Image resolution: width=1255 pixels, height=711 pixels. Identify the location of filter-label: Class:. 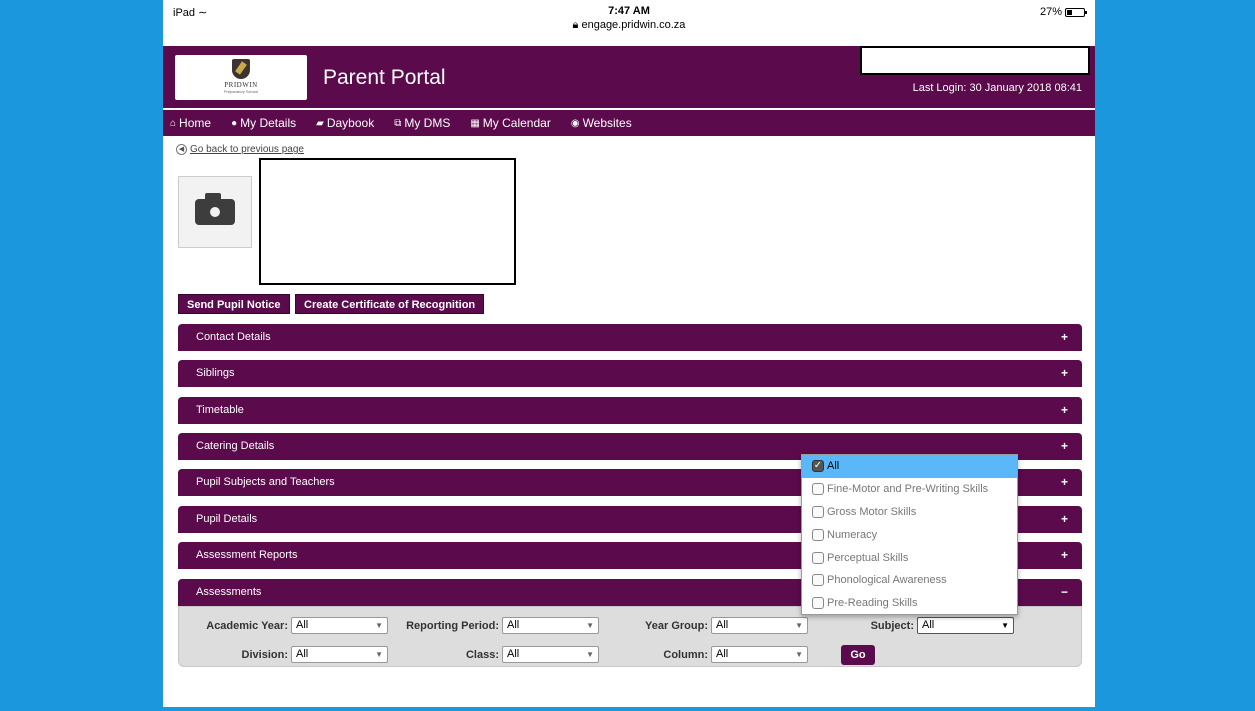
(482, 654).